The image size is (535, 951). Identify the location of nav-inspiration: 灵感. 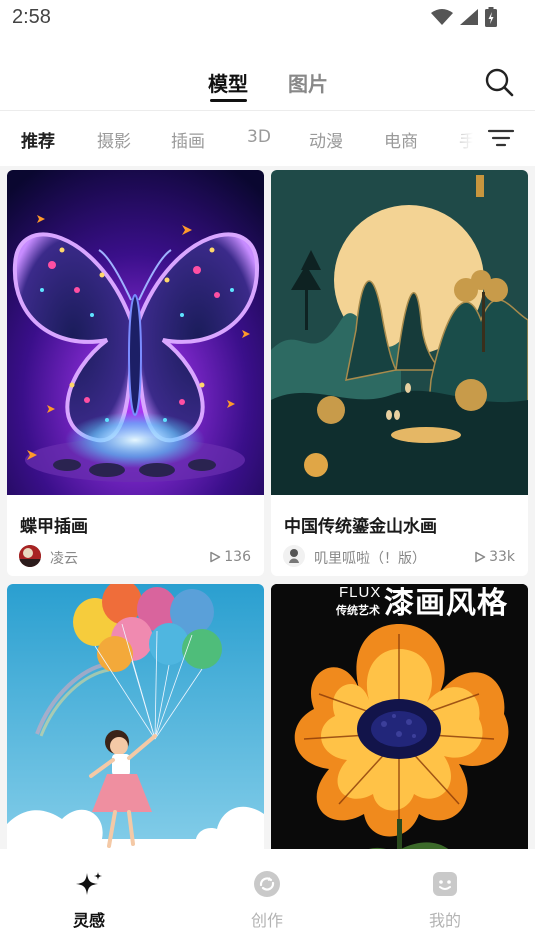
(89, 900).